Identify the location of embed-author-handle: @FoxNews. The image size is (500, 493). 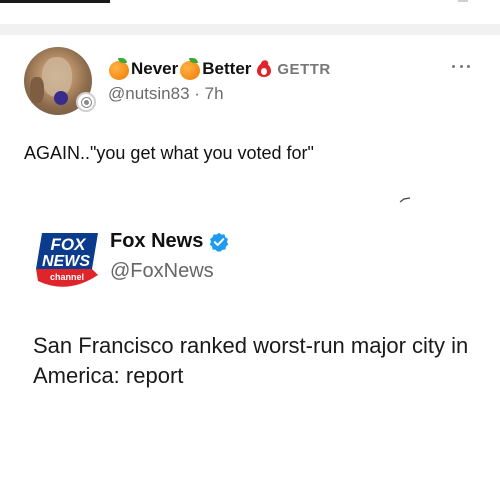
(162, 271).